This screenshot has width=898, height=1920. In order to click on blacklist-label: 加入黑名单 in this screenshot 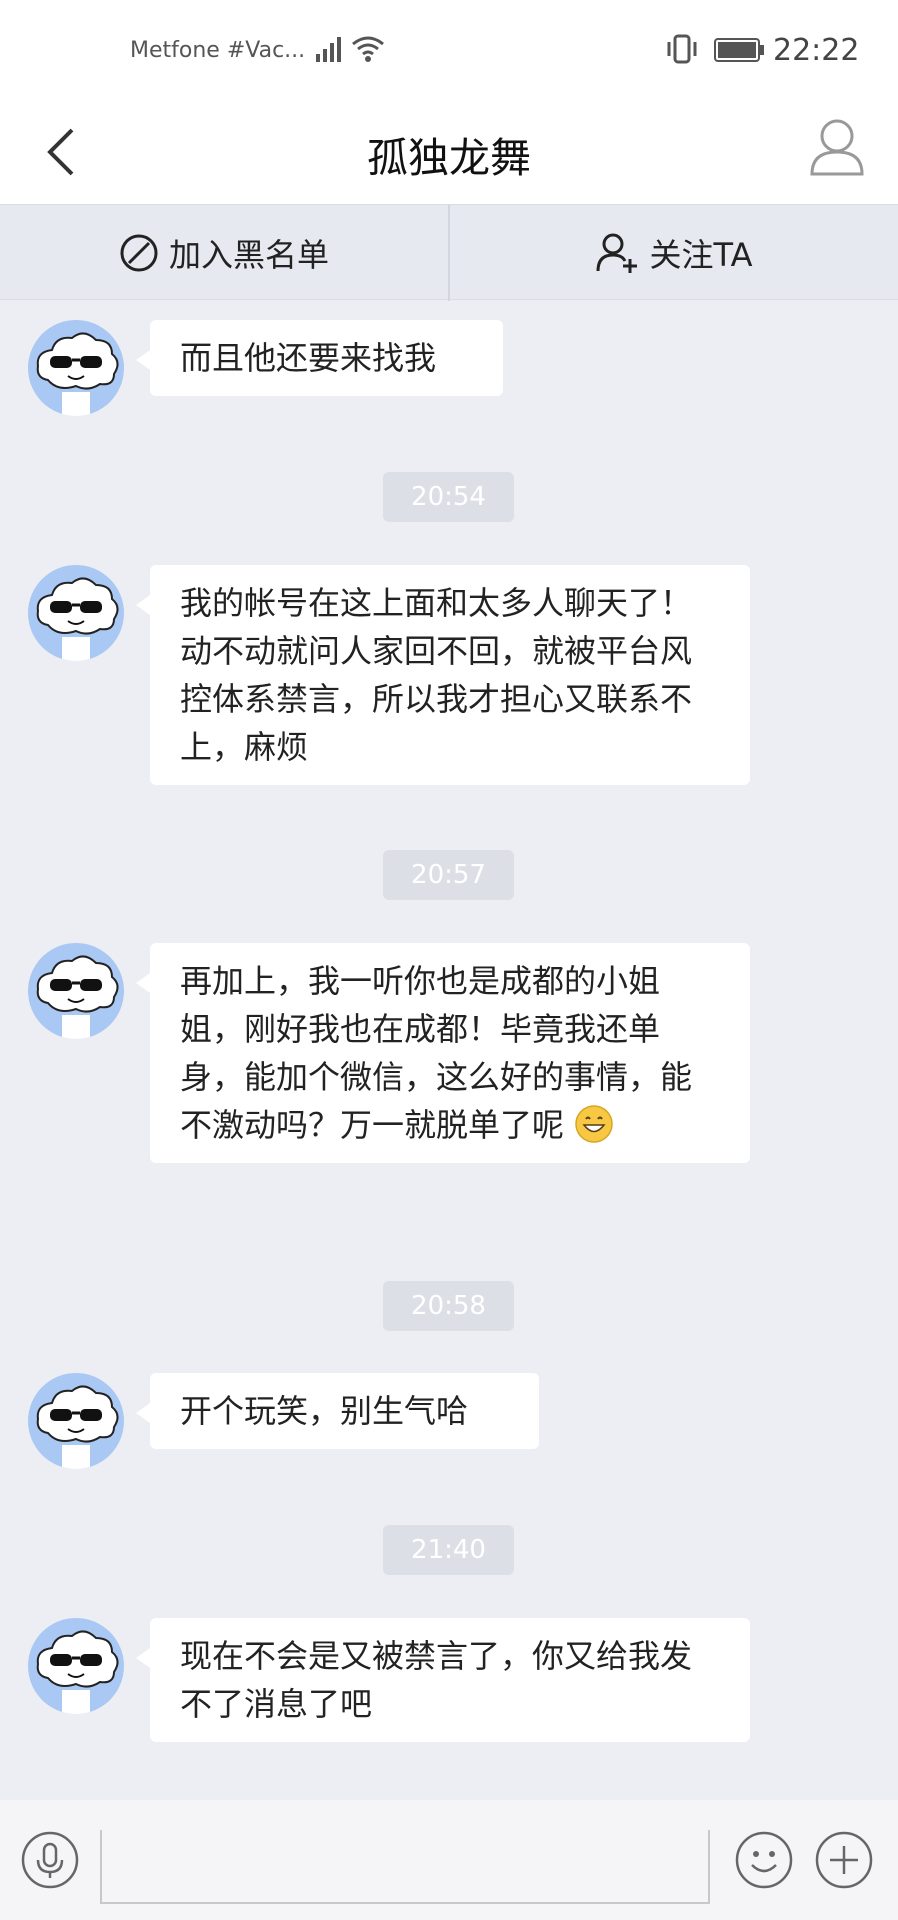, I will do `click(248, 255)`.